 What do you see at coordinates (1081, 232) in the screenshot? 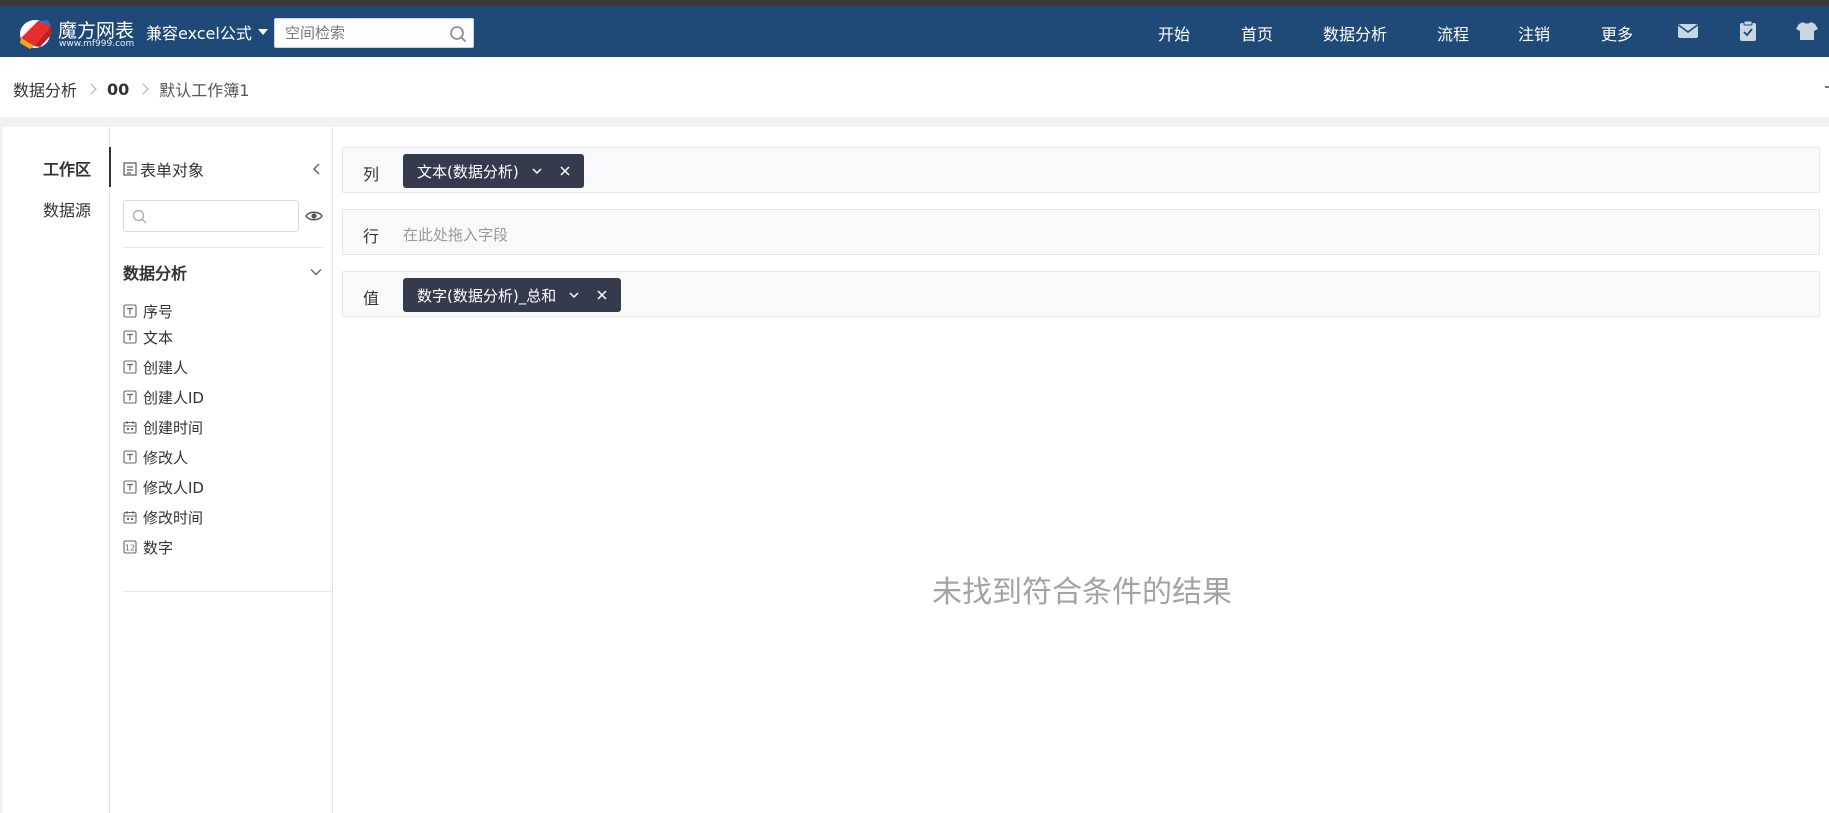
I see `rows-shelf: 行 在此处拖入字段` at bounding box center [1081, 232].